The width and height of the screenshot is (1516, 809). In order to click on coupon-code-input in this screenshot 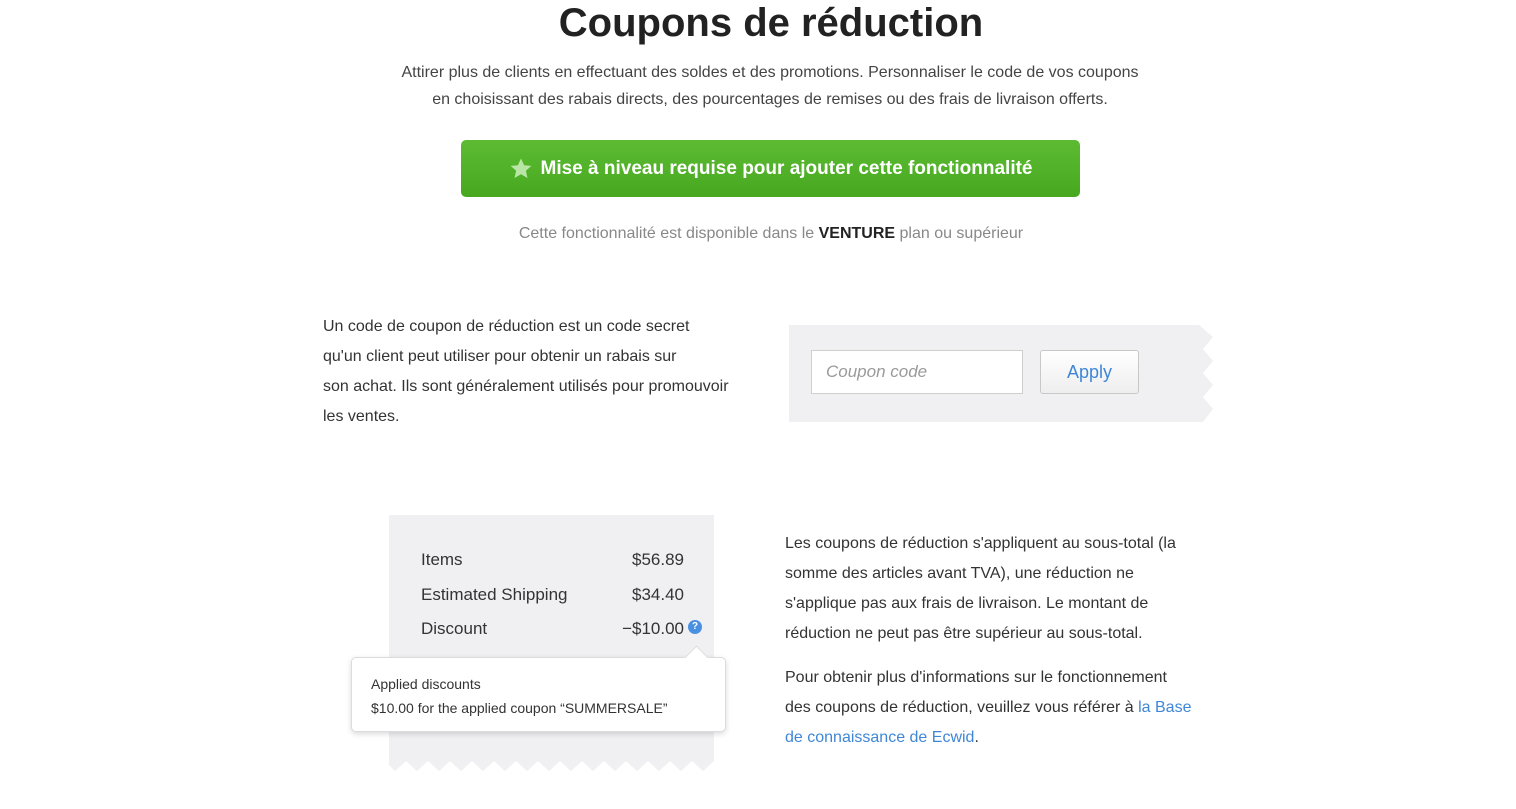, I will do `click(917, 372)`.